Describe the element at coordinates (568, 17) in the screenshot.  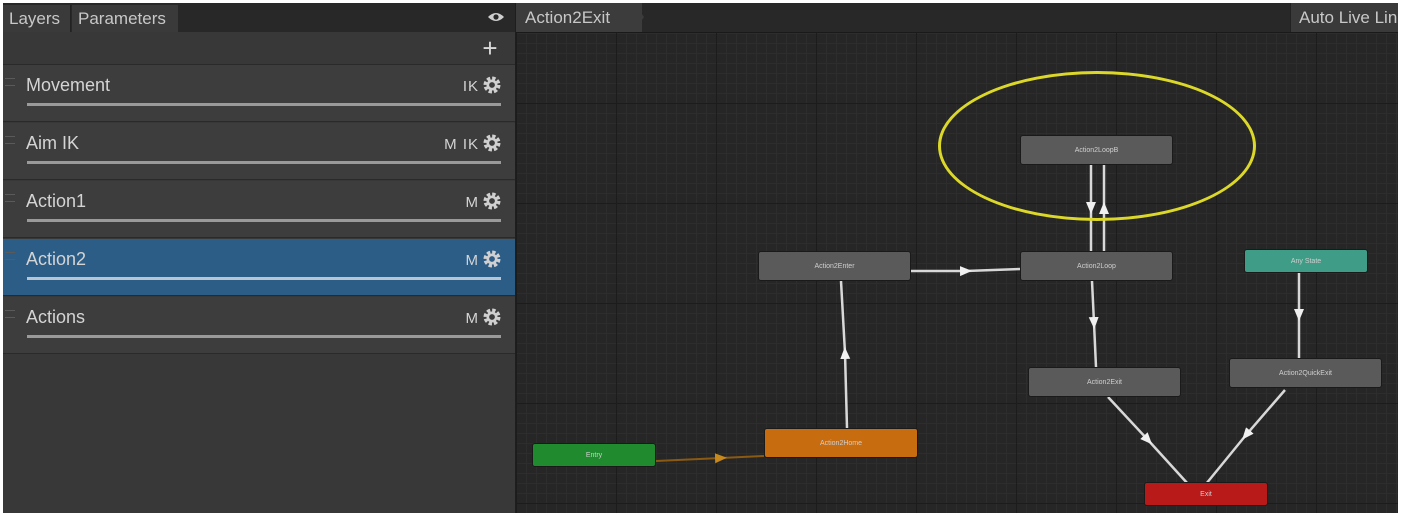
I see `breadcrumb-label: Action2Exit` at that location.